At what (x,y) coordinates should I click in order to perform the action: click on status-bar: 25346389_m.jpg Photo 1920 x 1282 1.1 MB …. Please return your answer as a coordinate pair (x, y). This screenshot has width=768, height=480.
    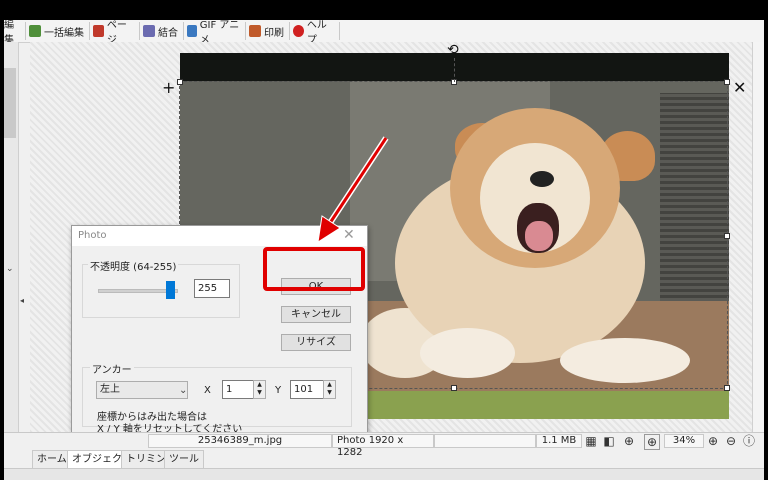
    Looking at the image, I should click on (384, 445).